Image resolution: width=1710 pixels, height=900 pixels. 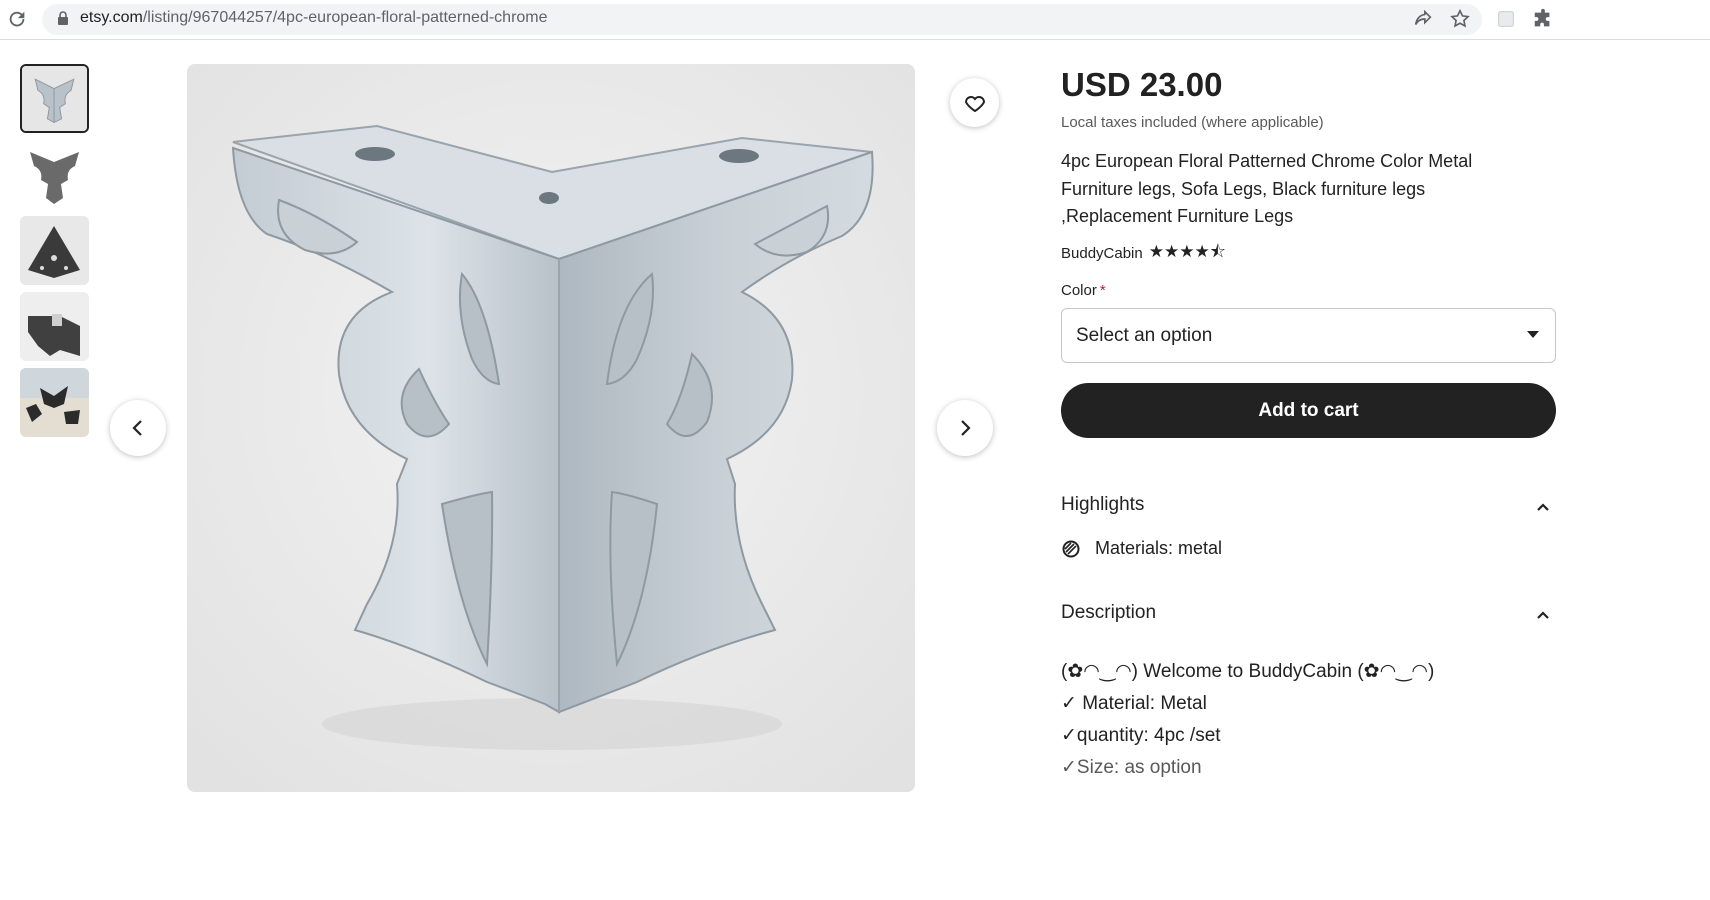 What do you see at coordinates (1159, 548) in the screenshot?
I see `highlight-text: Materials: metal` at bounding box center [1159, 548].